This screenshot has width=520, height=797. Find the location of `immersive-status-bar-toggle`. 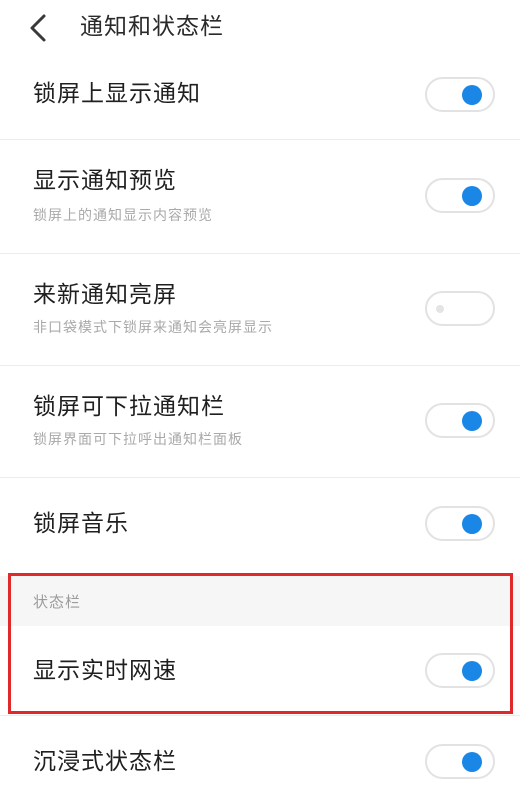

immersive-status-bar-toggle is located at coordinates (460, 761).